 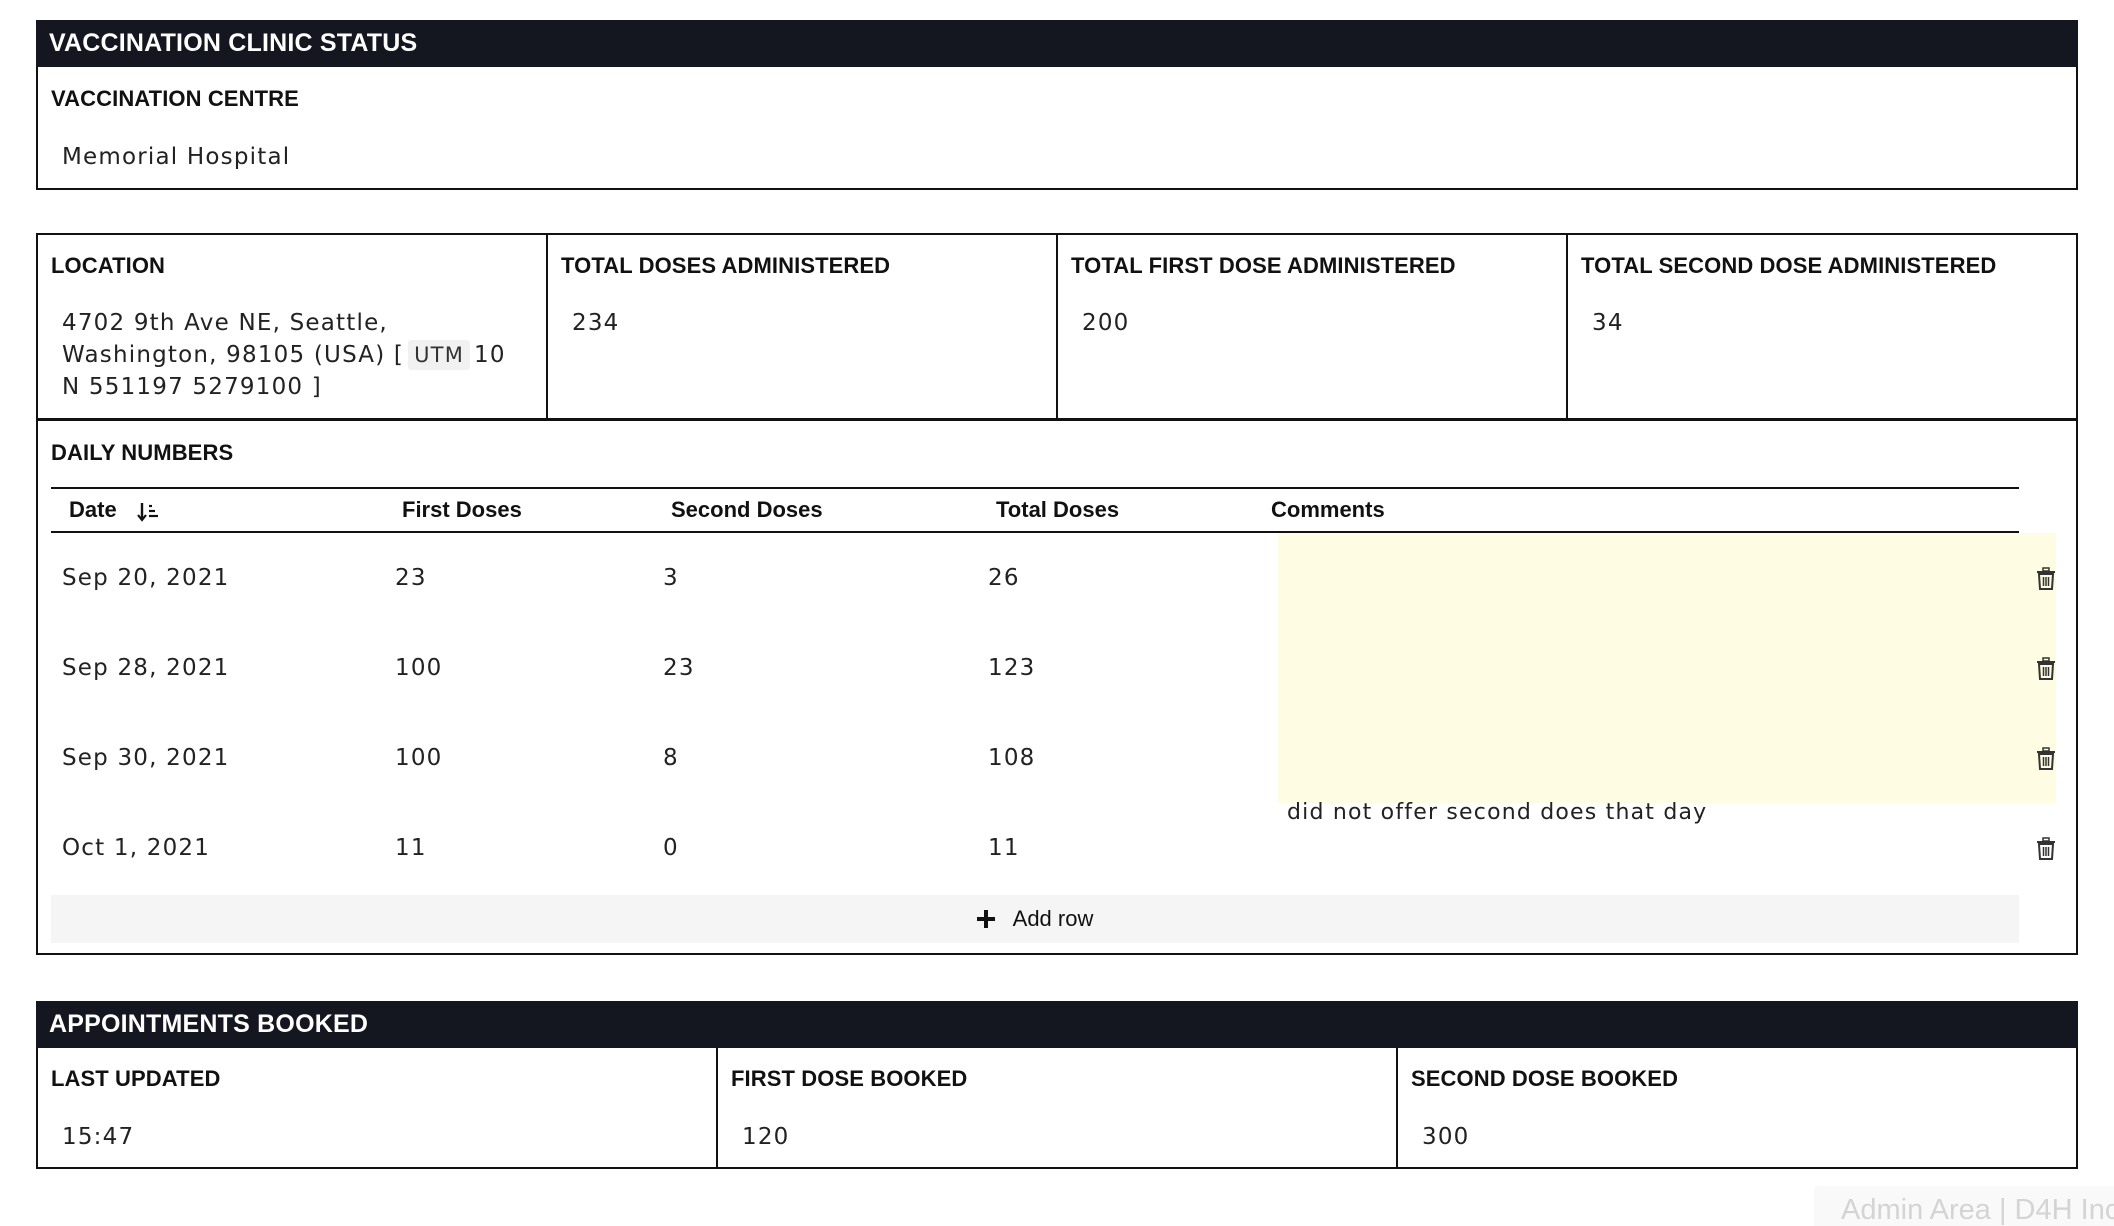 I want to click on column-second-doses: Second Doses, so click(x=747, y=510).